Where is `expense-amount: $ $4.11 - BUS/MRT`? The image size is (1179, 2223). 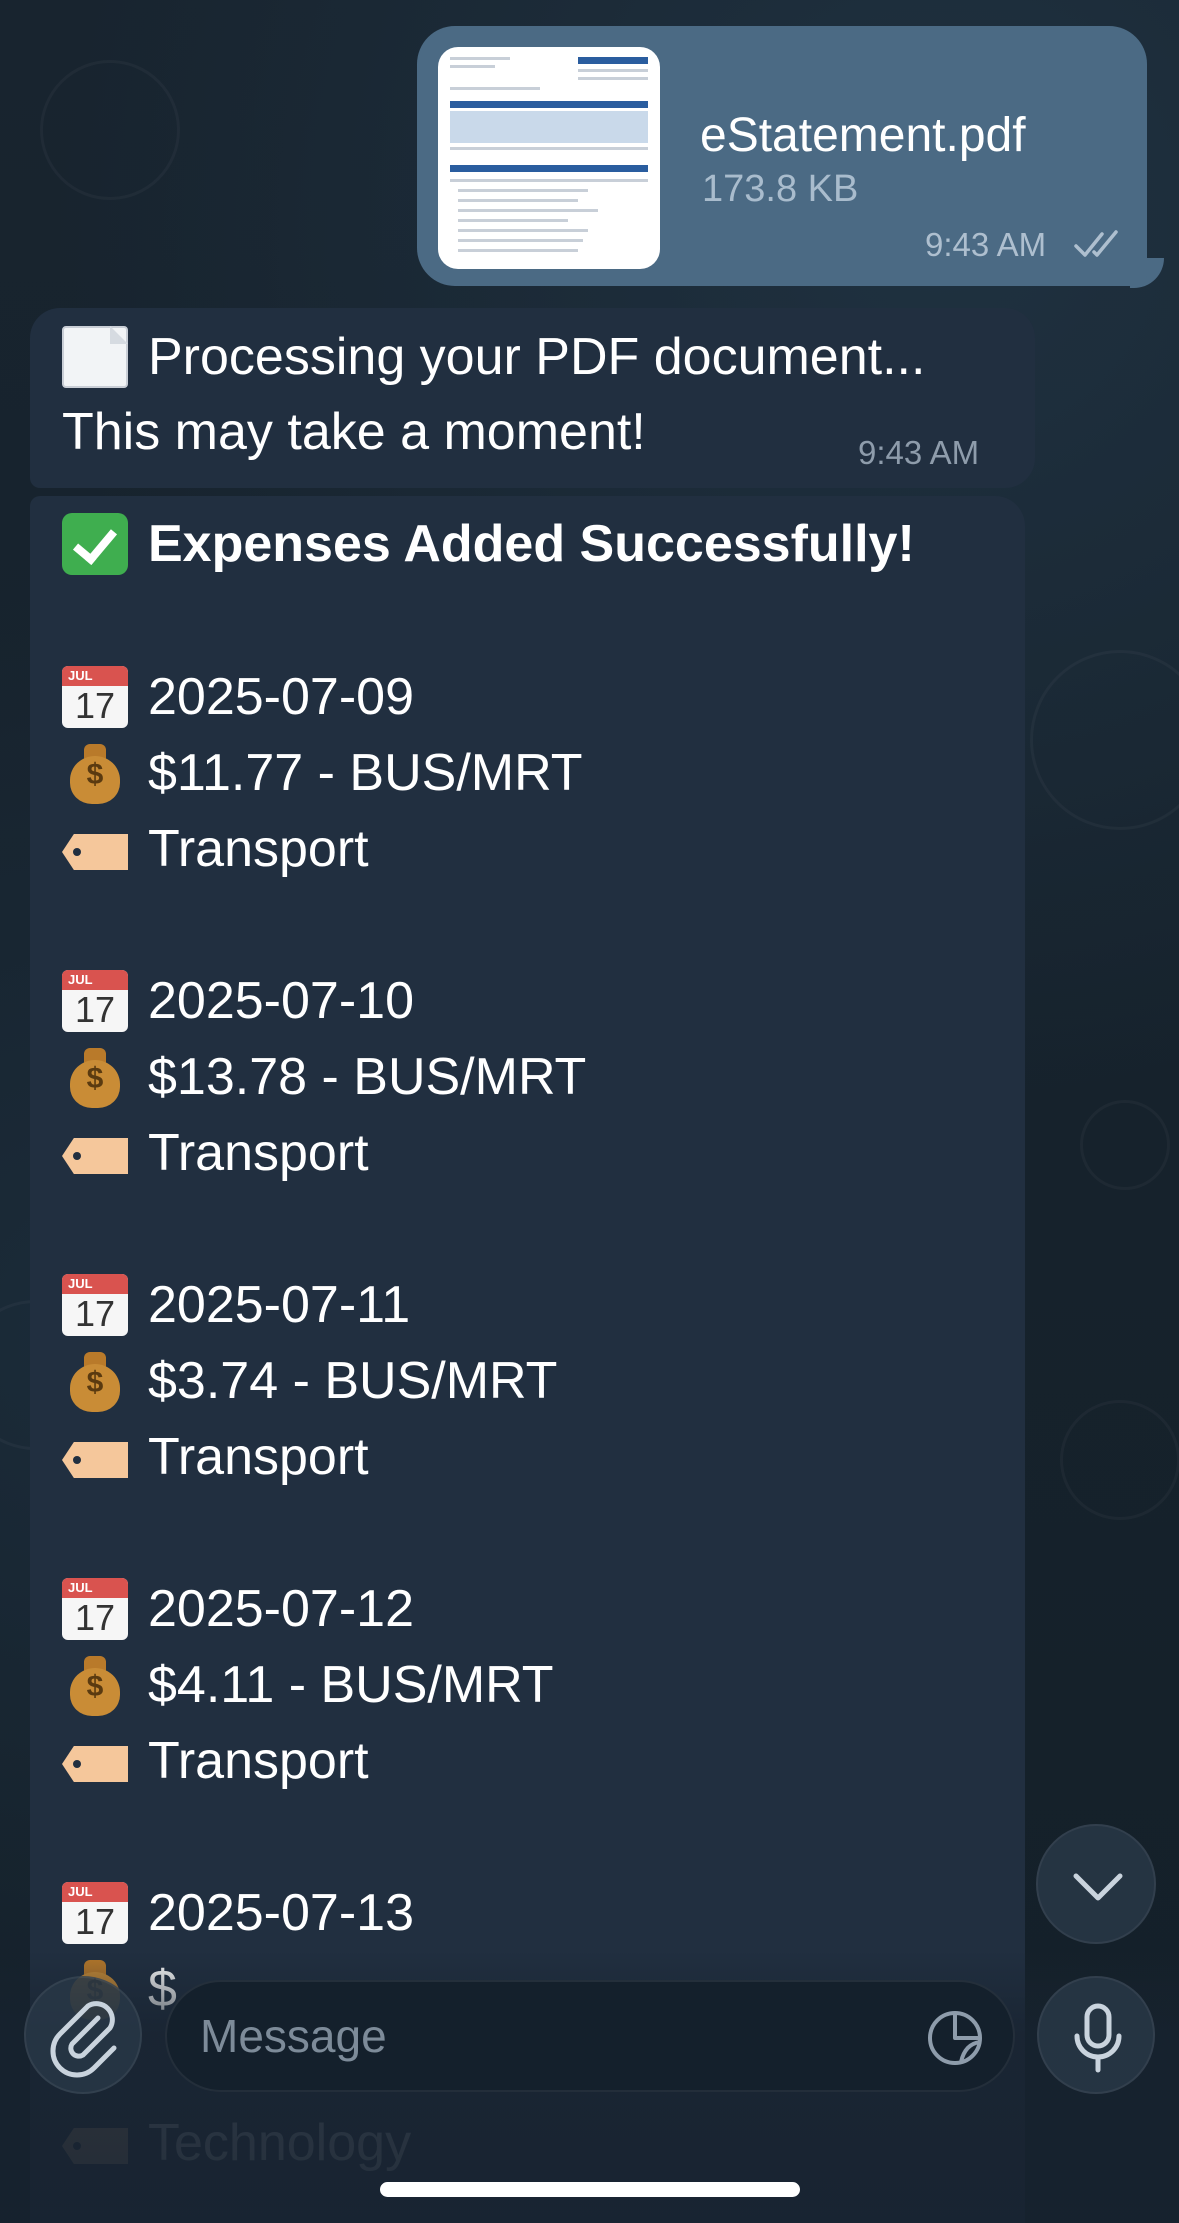
expense-amount: $ $4.11 - BUS/MRT is located at coordinates (308, 1685).